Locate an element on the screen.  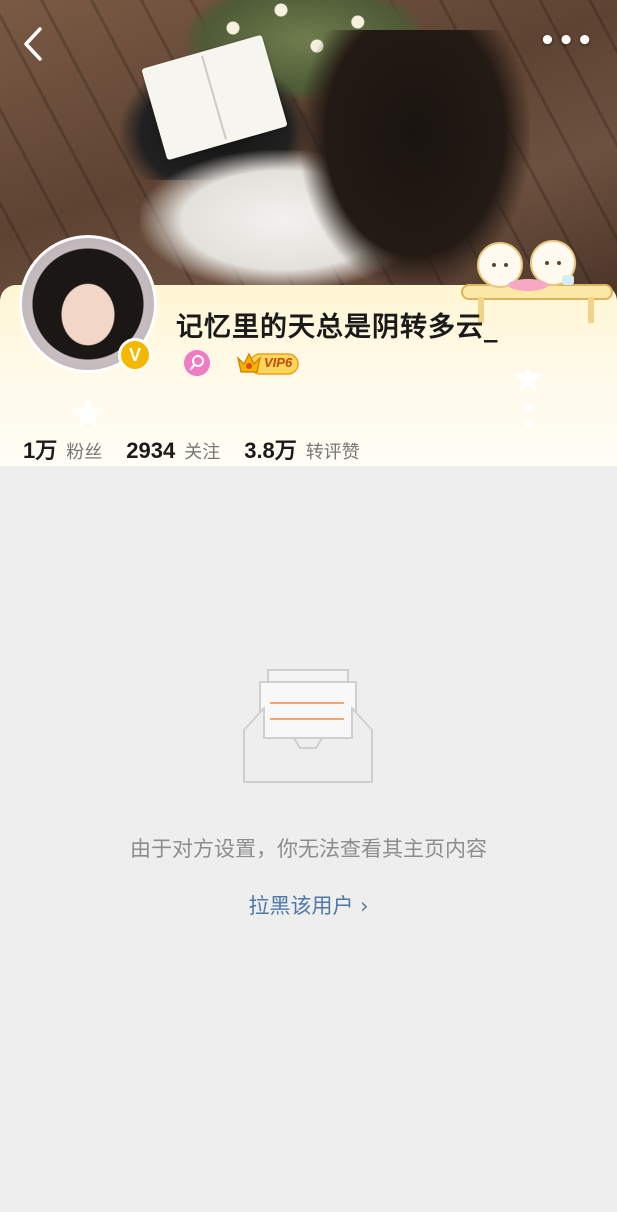
vip-level-label: VIP6 is located at coordinates (278, 362).